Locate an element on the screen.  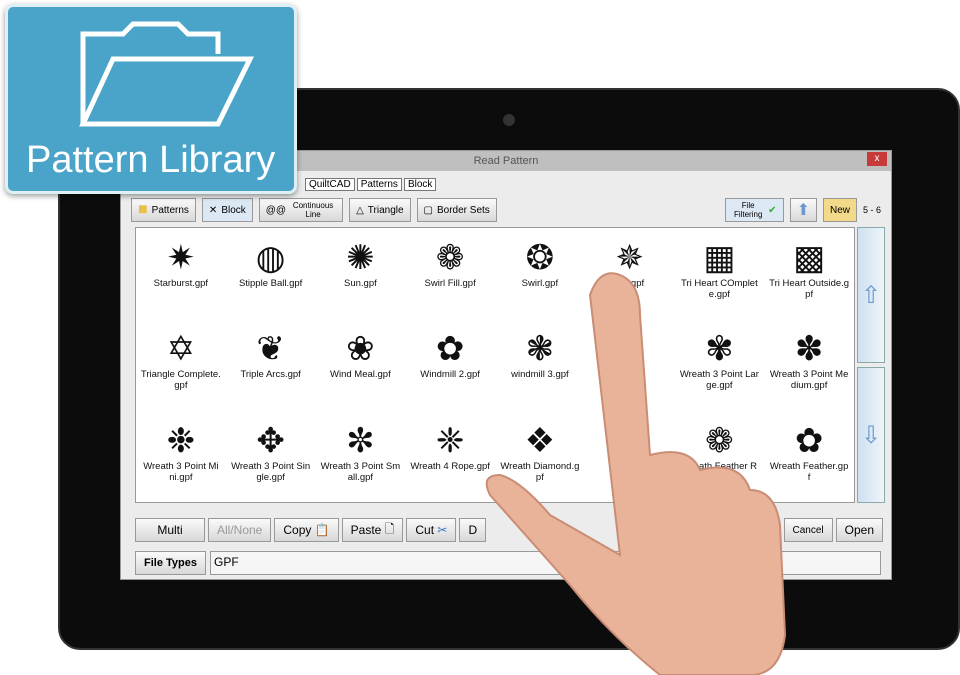
file-name: Wind Meal.gpf is located at coordinates (360, 375).